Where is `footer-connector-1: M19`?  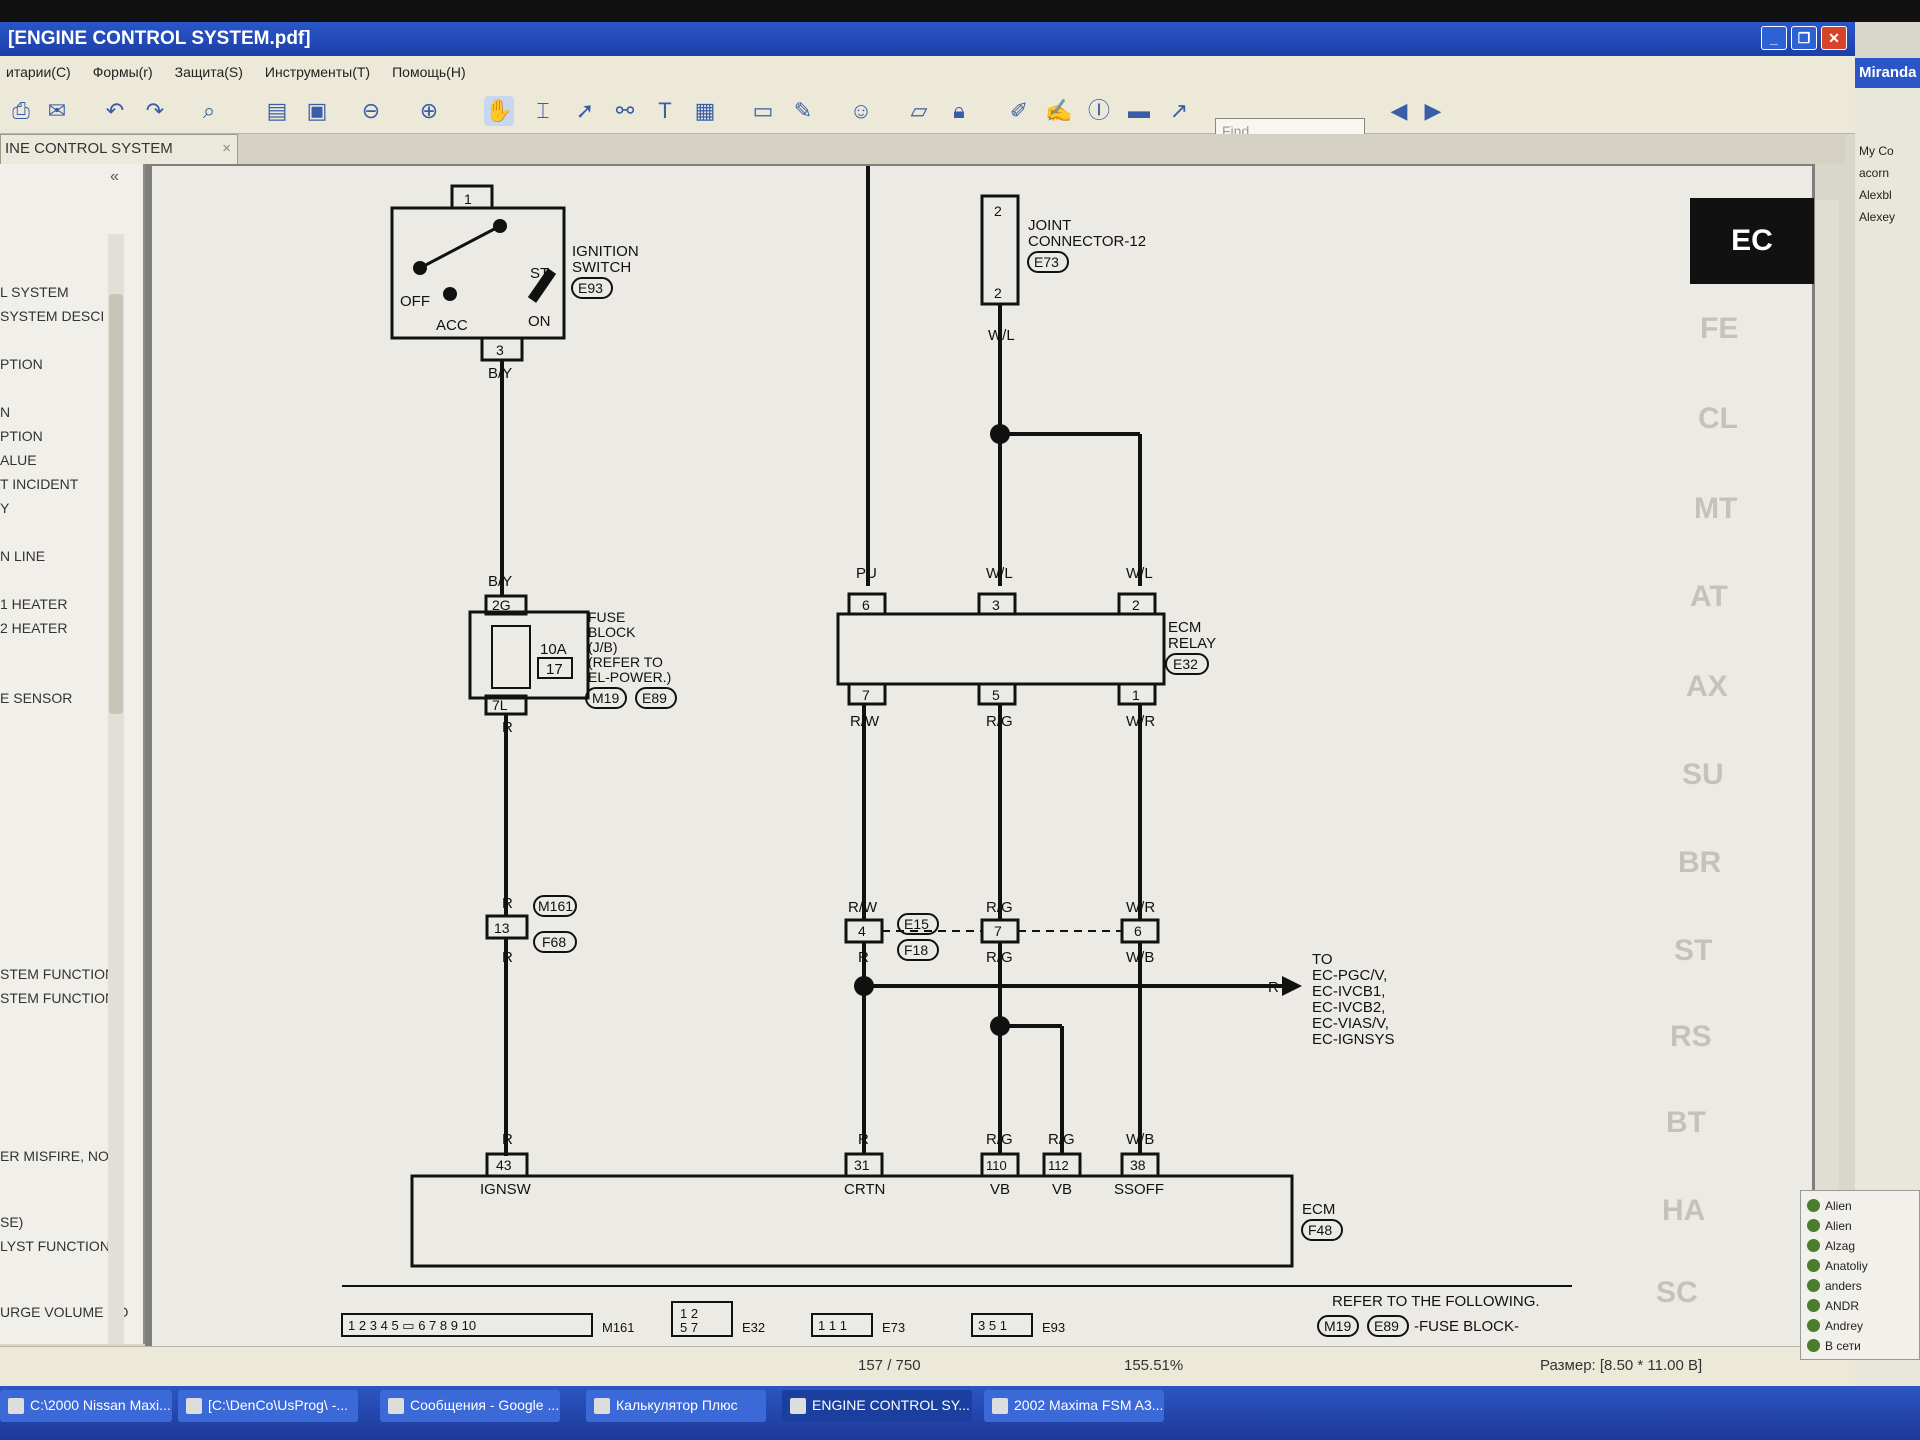
footer-connector-1: M19 is located at coordinates (1337, 1326).